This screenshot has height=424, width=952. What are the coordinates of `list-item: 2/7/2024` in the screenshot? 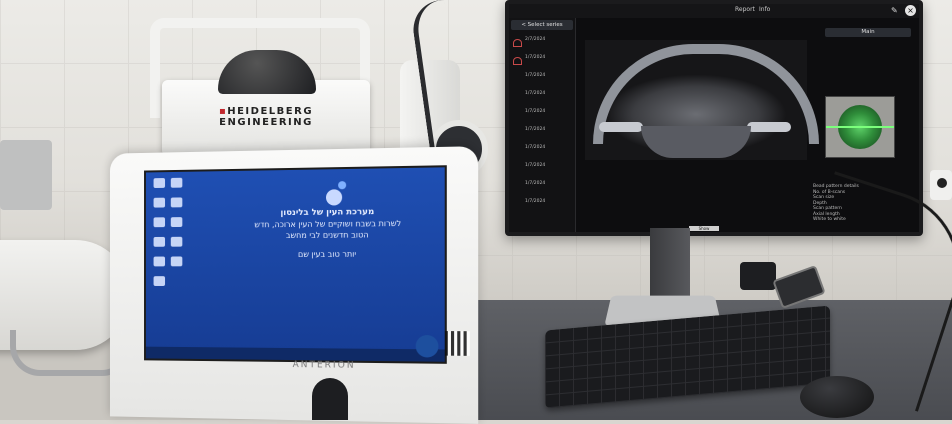 It's located at (543, 42).